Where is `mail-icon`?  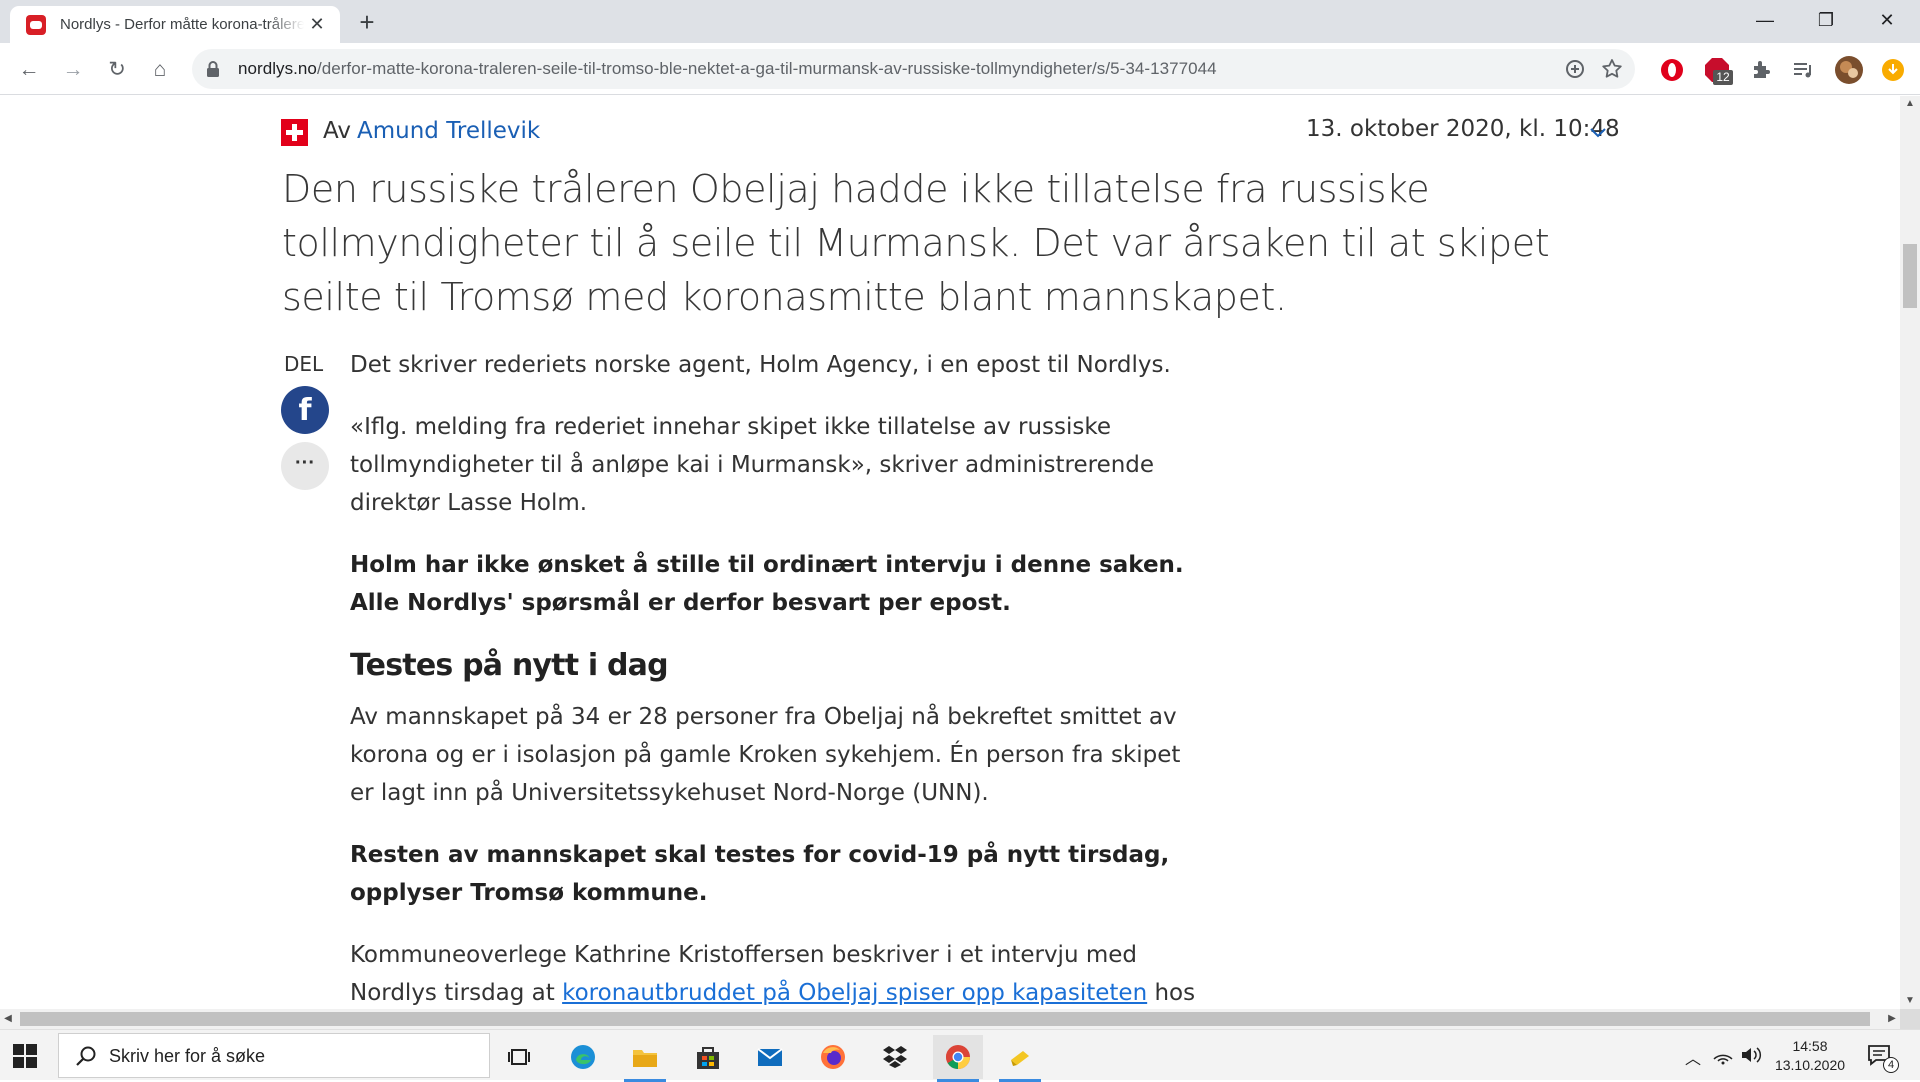
mail-icon is located at coordinates (770, 1057).